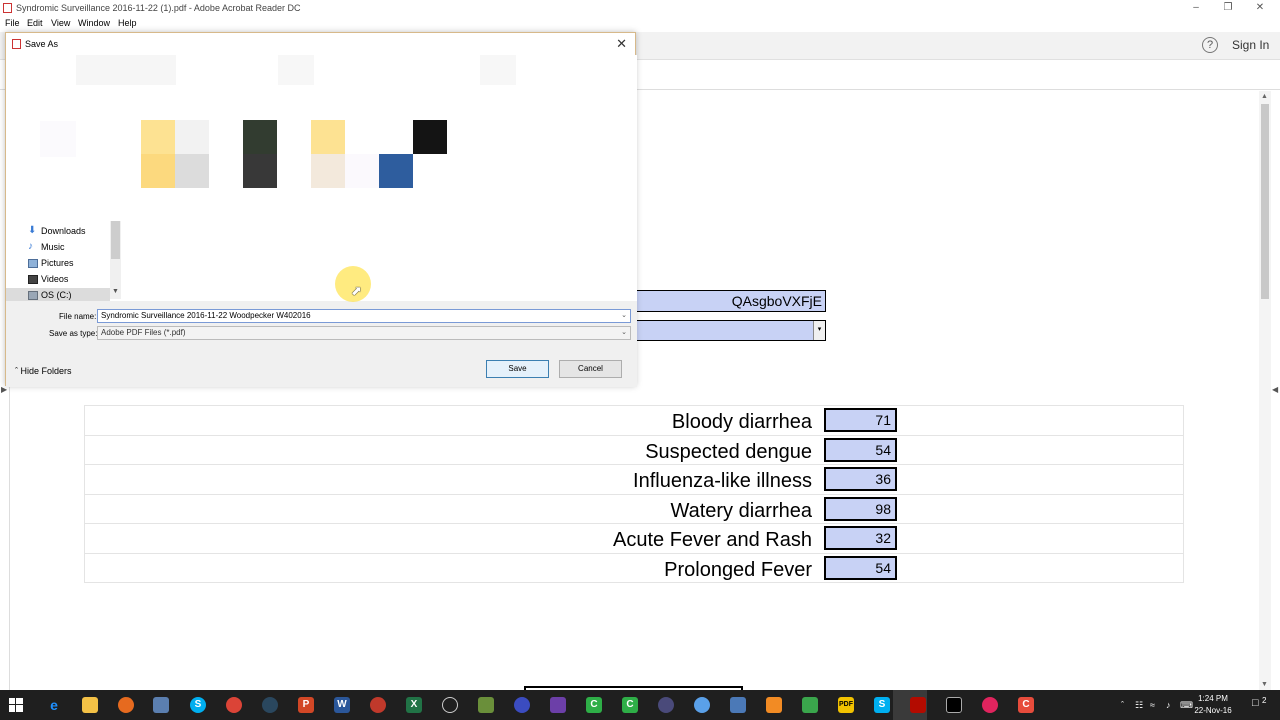  I want to click on menu-view: View, so click(60, 23).